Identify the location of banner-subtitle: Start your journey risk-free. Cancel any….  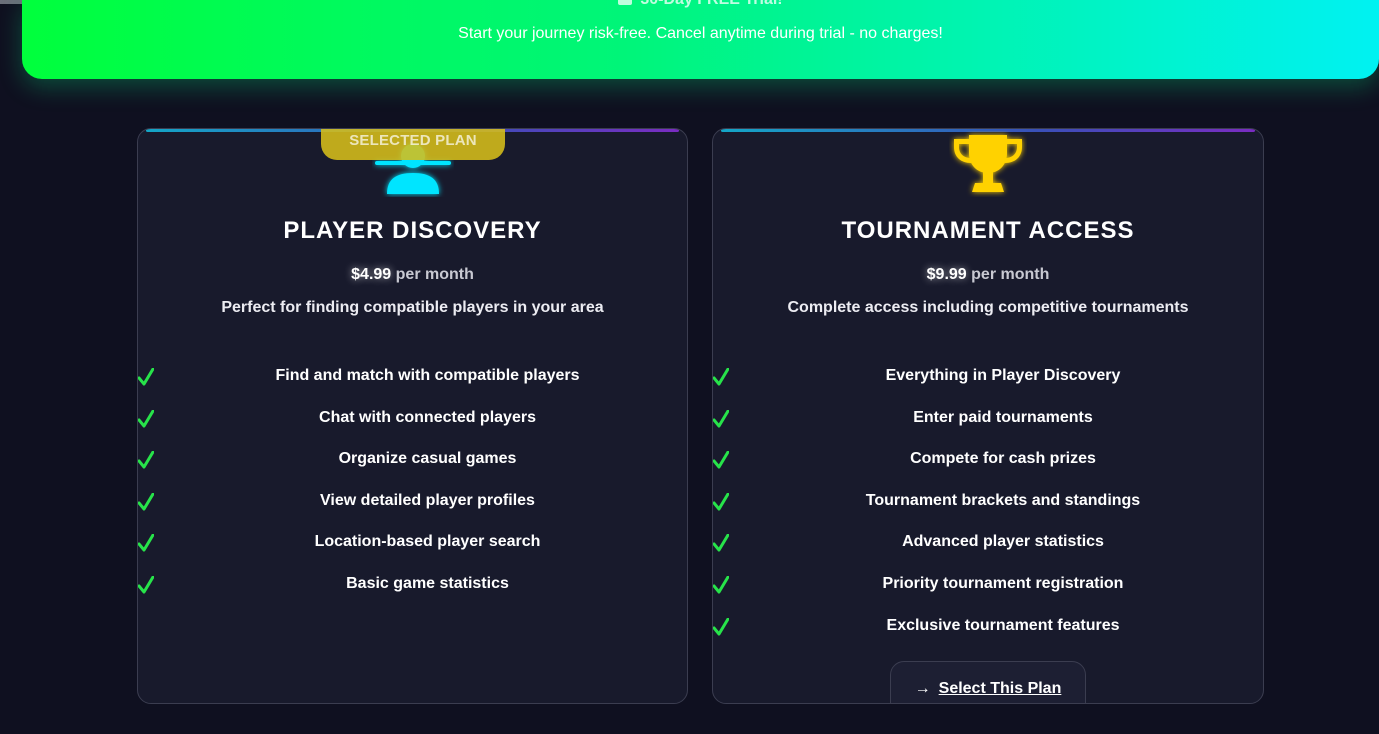
(700, 33).